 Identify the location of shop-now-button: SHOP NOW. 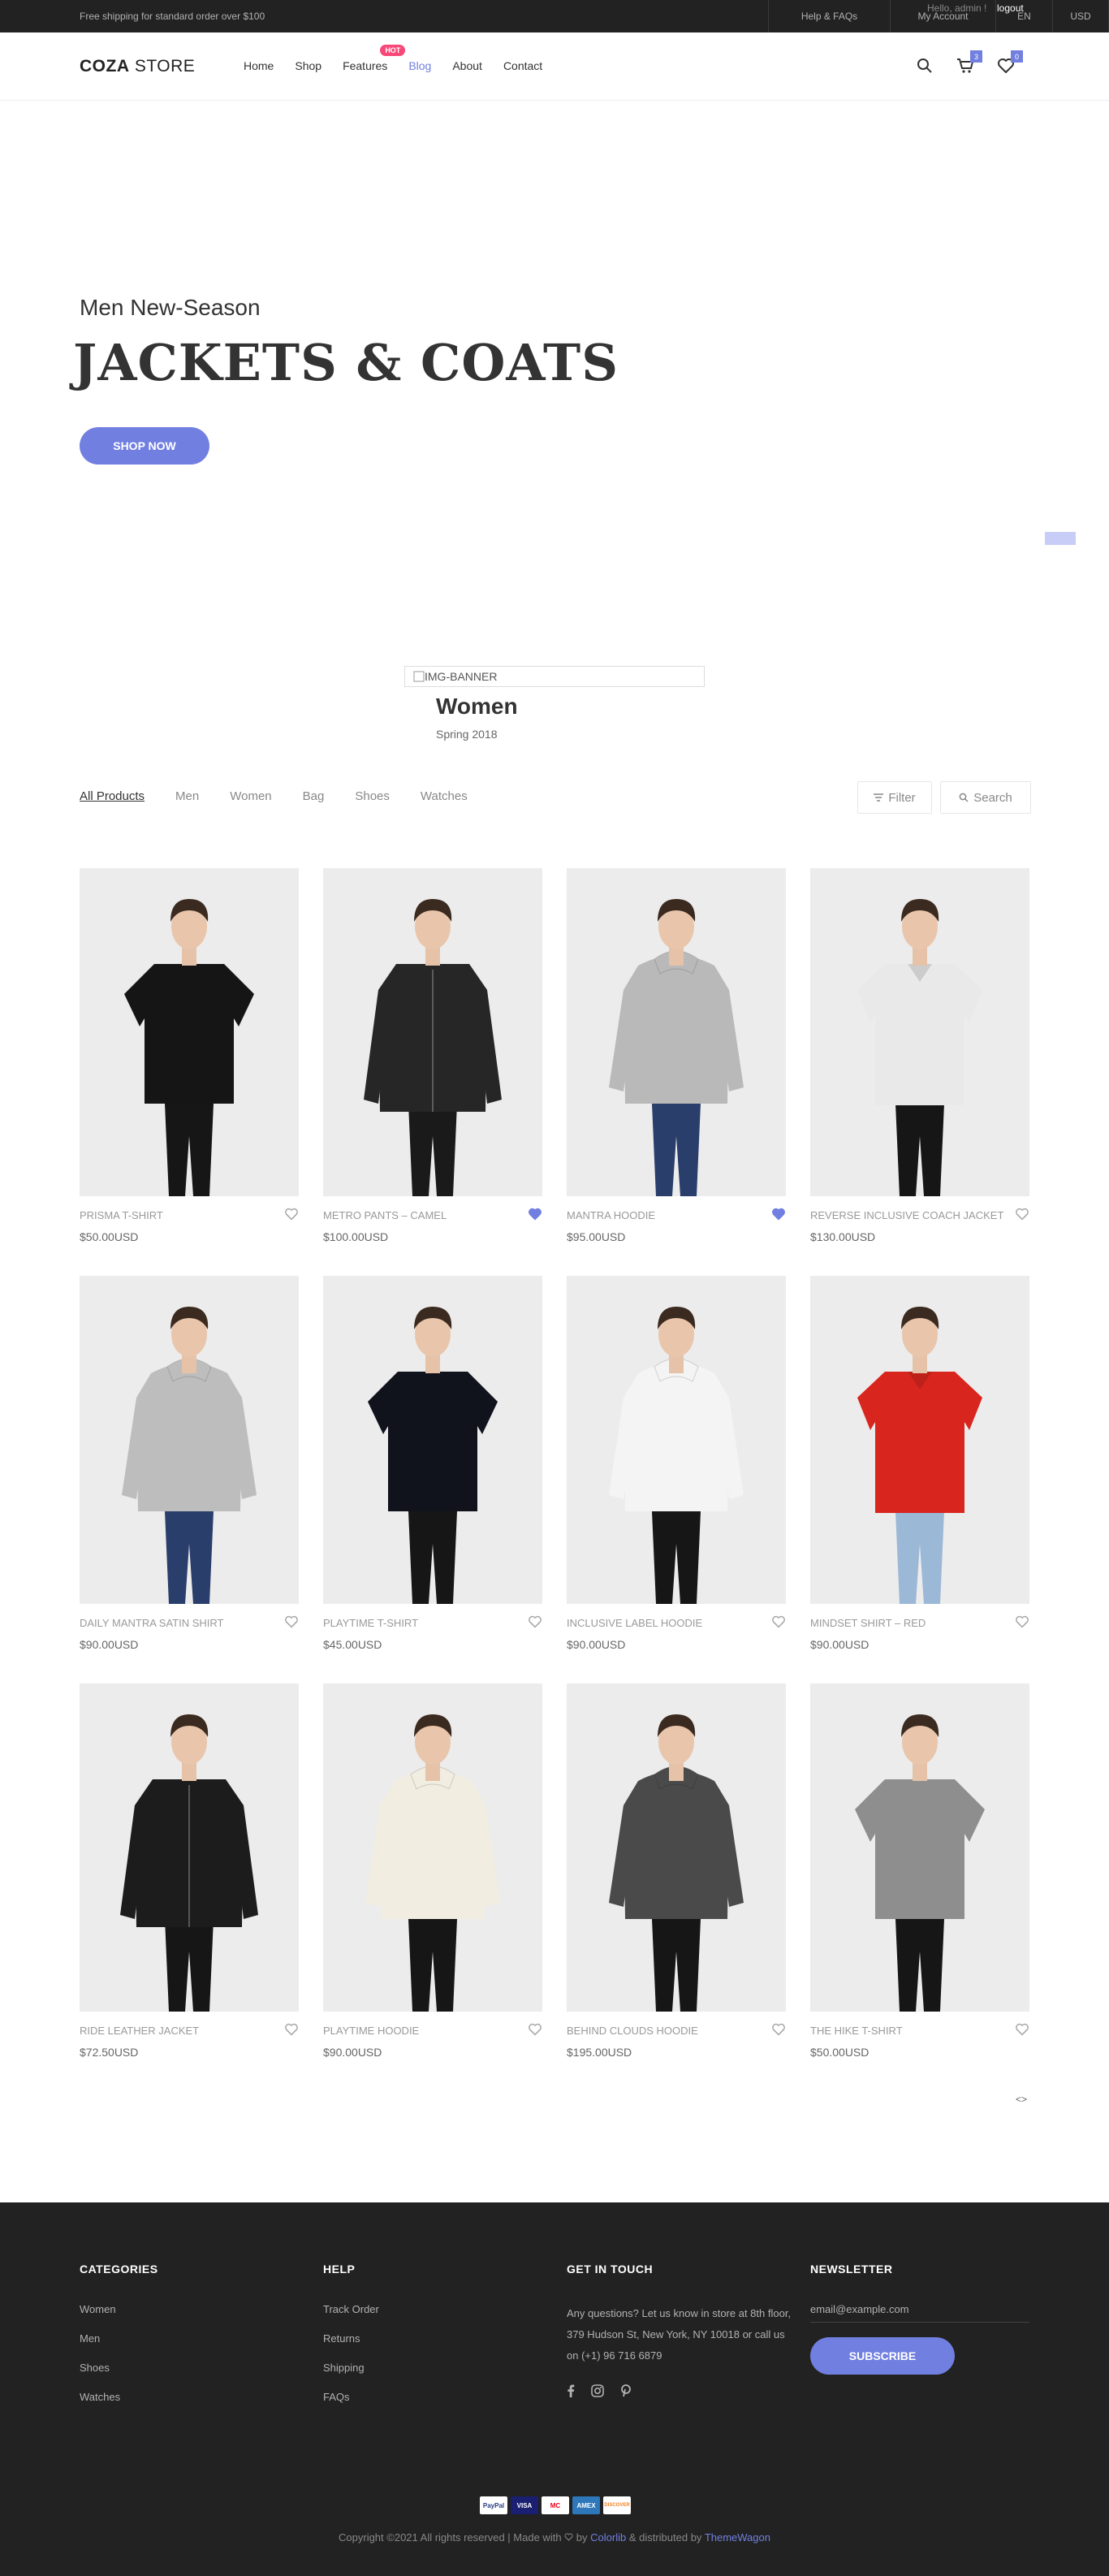
(144, 446).